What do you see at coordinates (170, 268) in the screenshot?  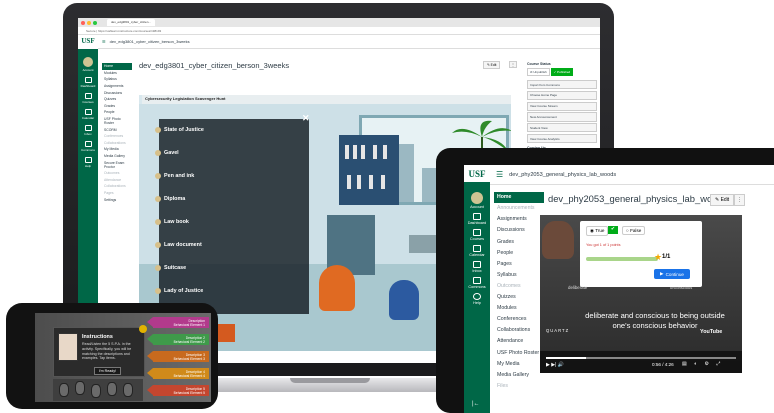 I see `list-item: Suitcase` at bounding box center [170, 268].